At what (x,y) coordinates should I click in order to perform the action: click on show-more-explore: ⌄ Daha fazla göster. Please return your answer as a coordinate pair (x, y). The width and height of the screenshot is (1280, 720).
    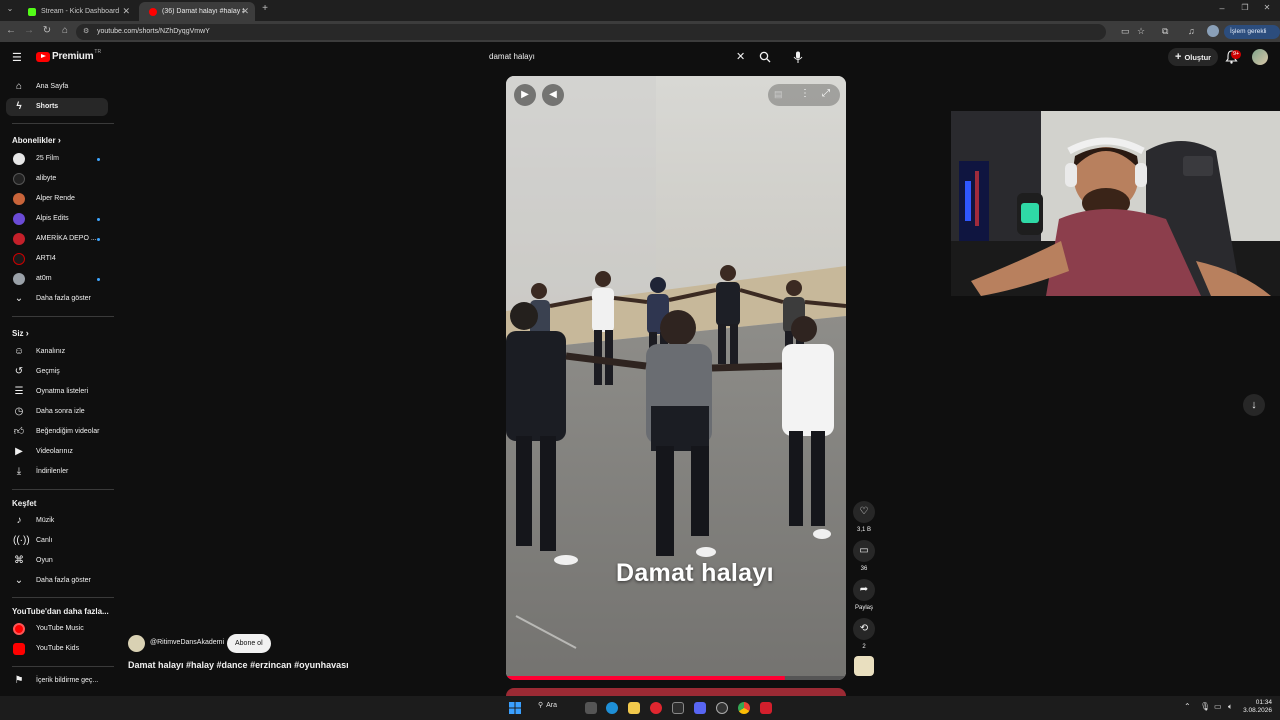
    Looking at the image, I should click on (57, 581).